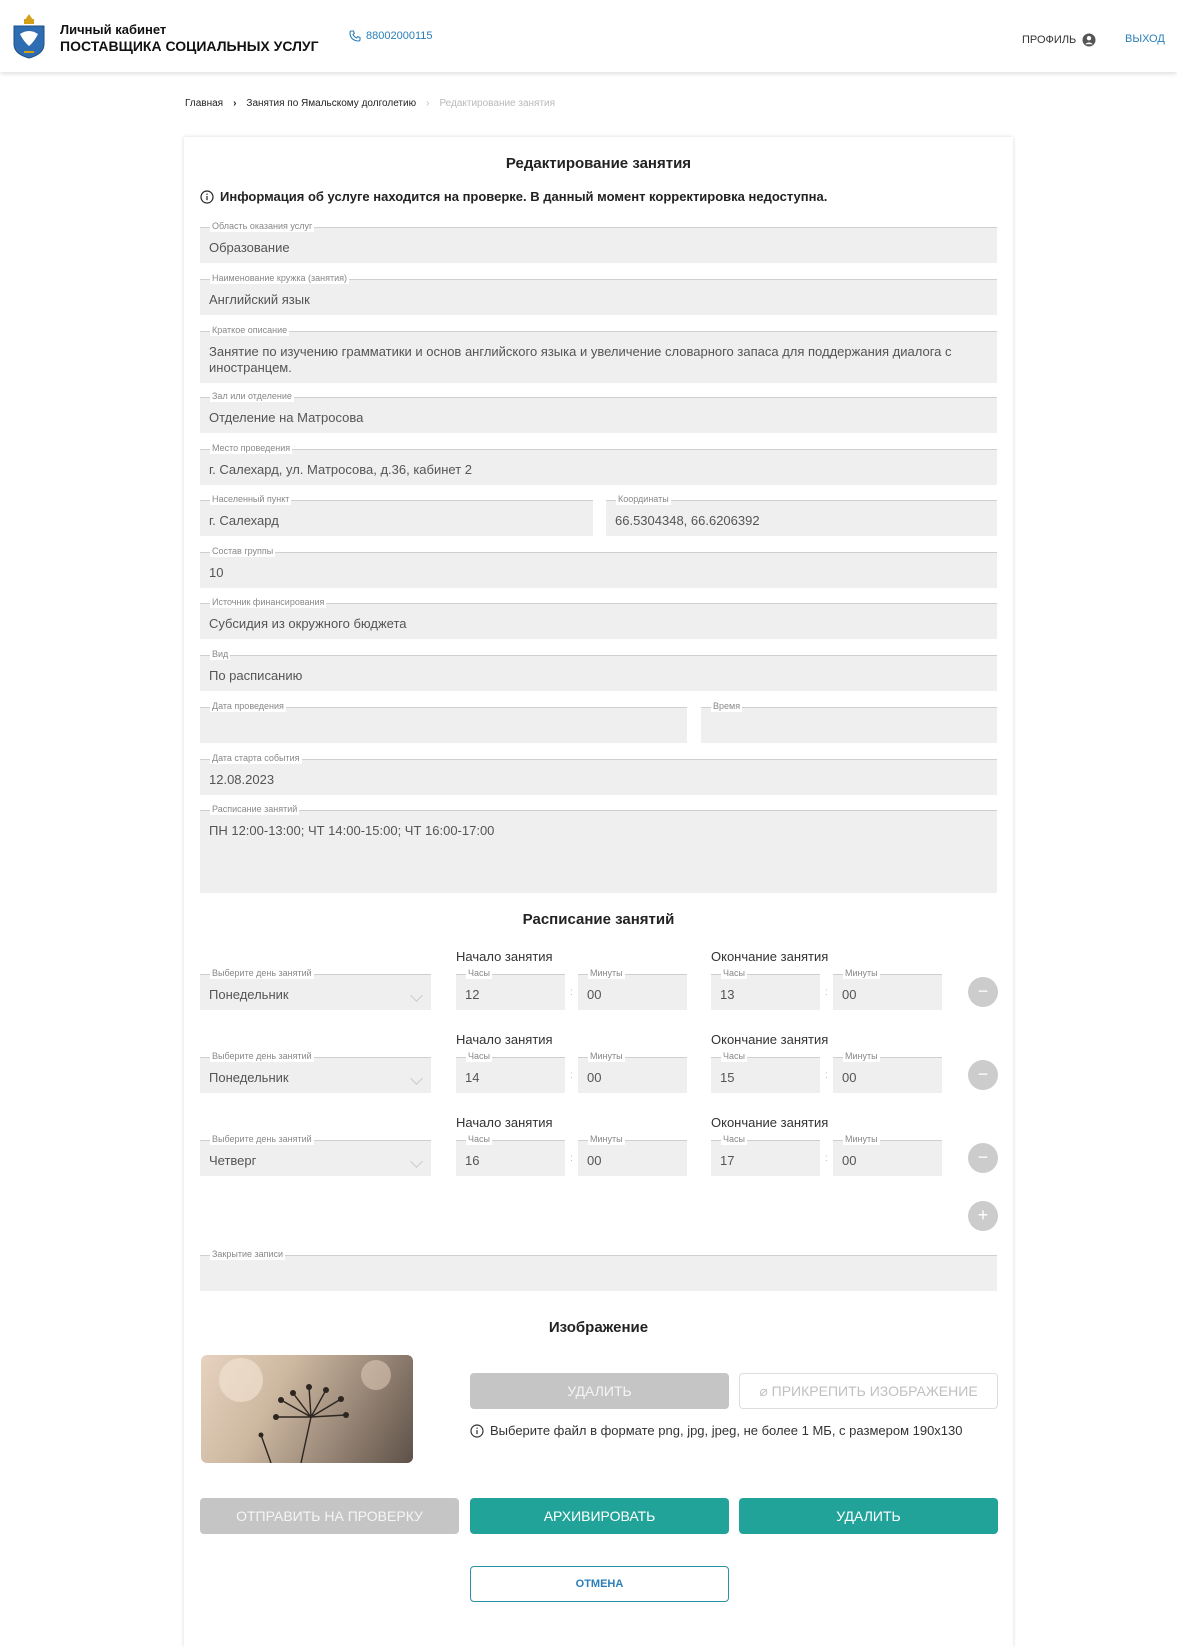 The height and width of the screenshot is (1647, 1177). I want to click on image-section-title: Изображение, so click(598, 1327).